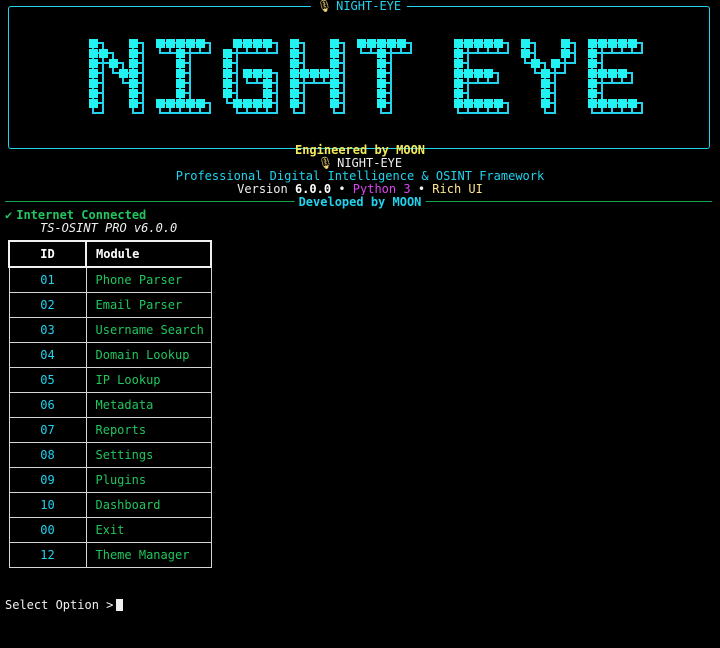  Describe the element at coordinates (110, 530) in the screenshot. I see `table-row: 00 Exit` at that location.